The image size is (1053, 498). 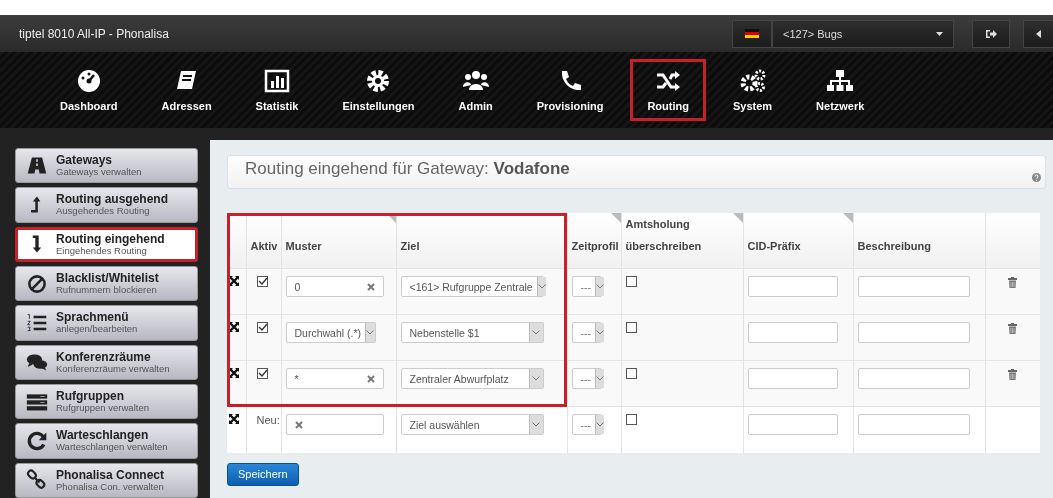 I want to click on item-title: Sprachmenü, so click(x=93, y=318).